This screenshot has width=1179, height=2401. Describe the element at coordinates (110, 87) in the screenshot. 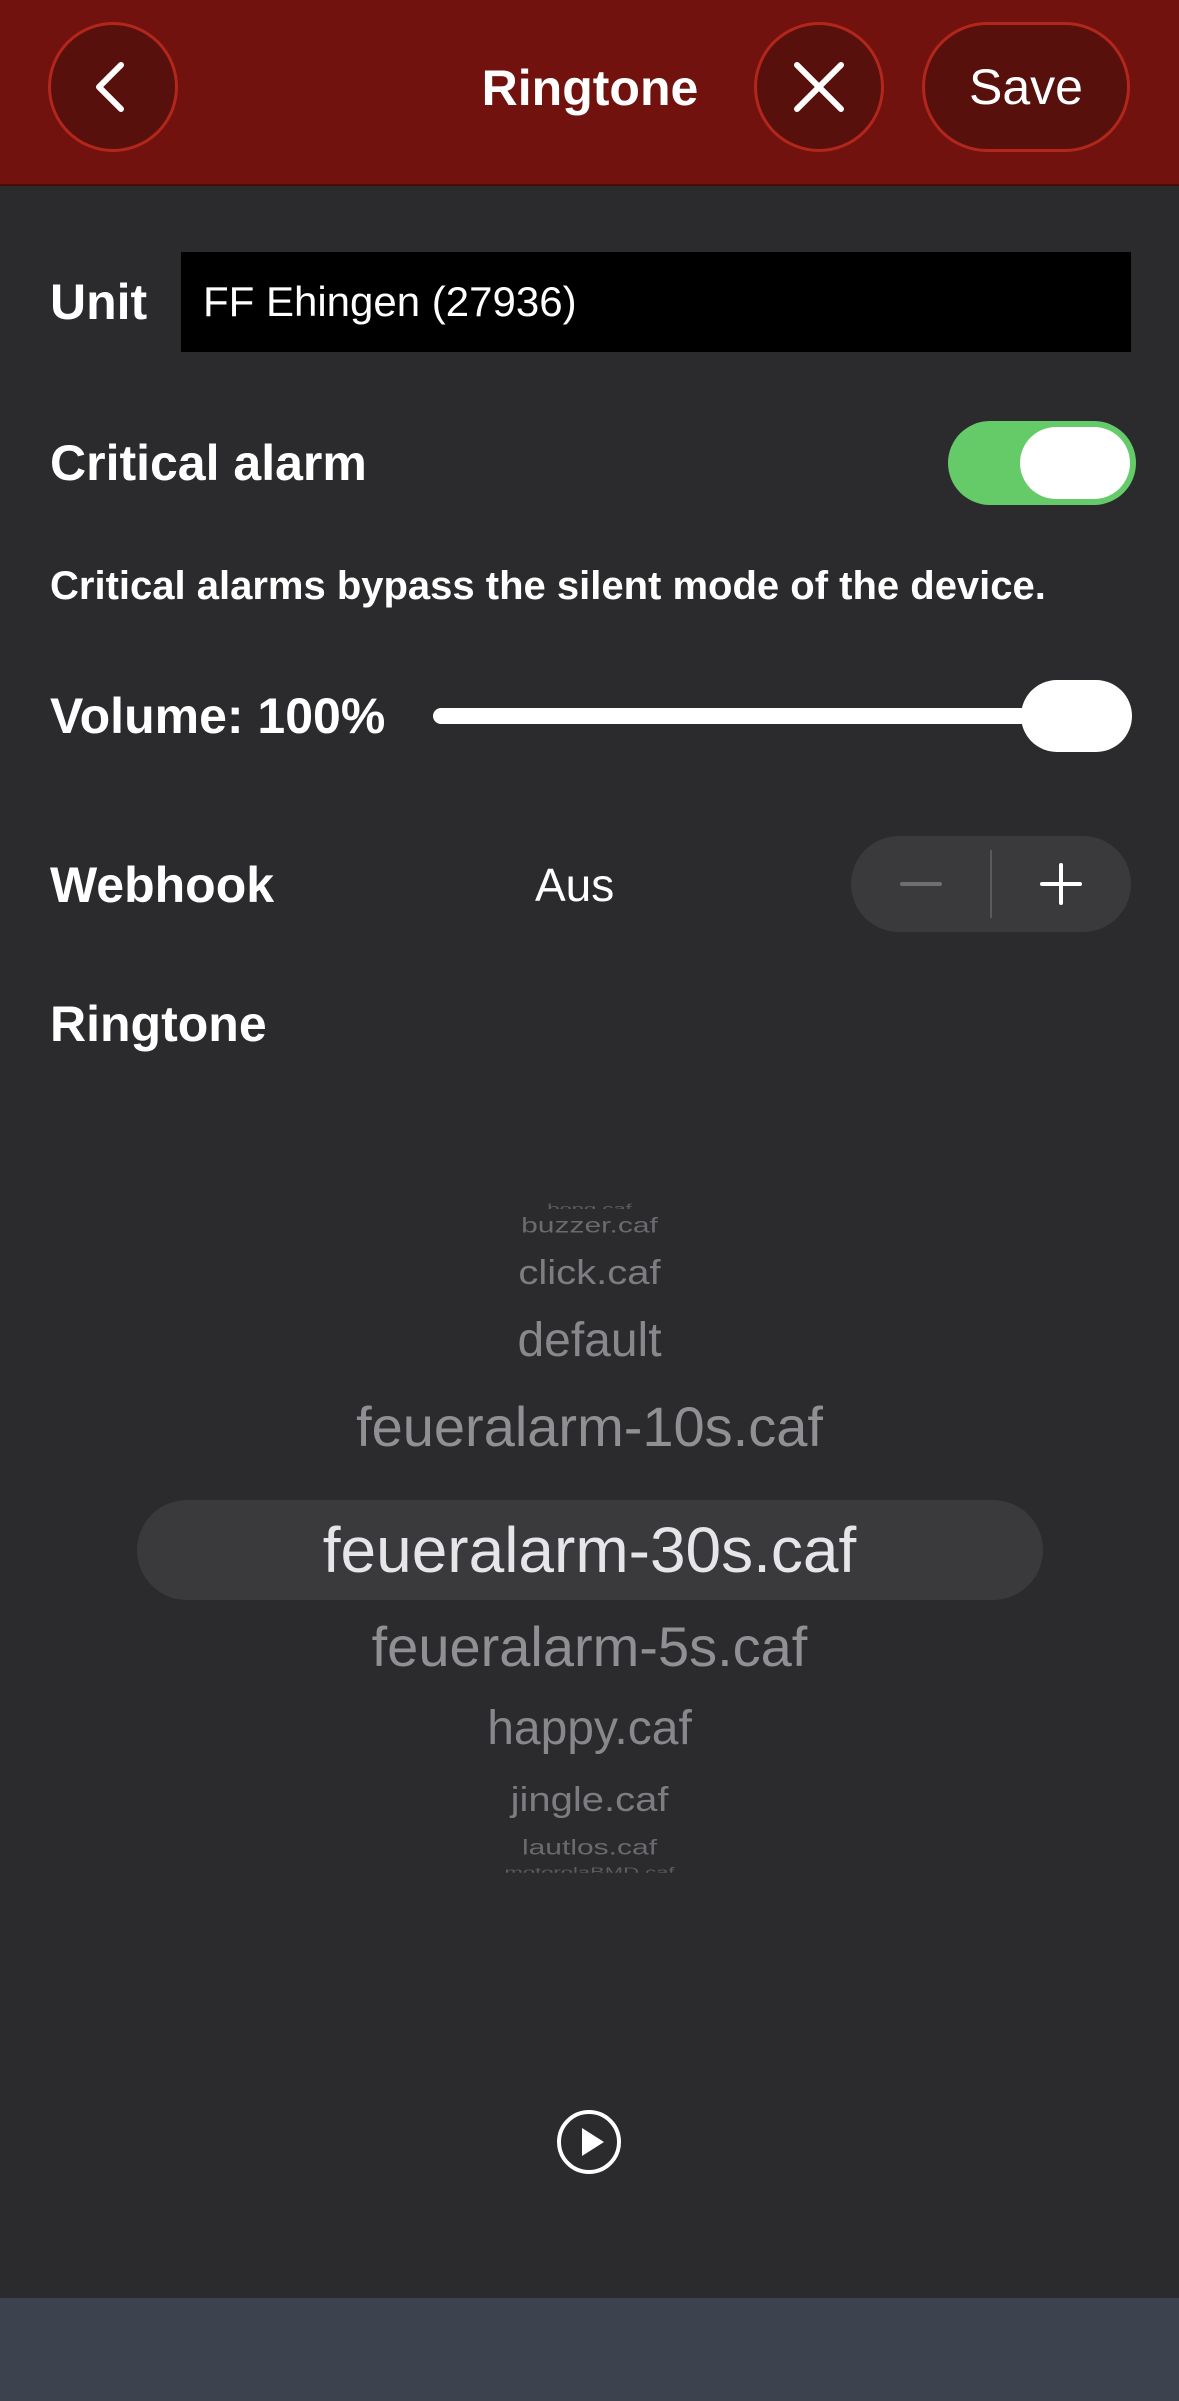

I see `chevron-left-icon` at that location.